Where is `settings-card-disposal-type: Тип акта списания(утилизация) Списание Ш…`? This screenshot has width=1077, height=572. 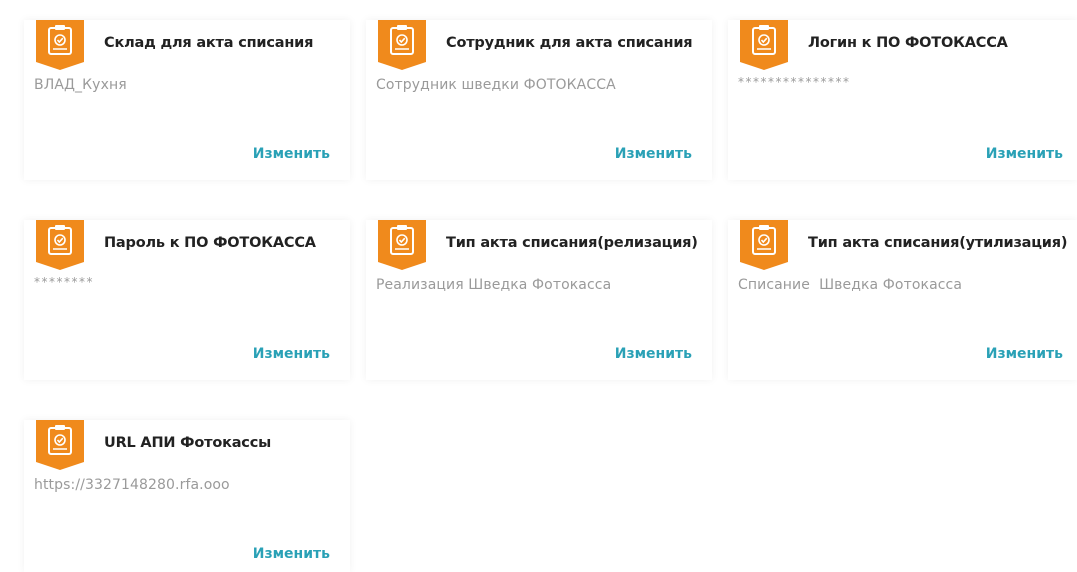
settings-card-disposal-type: Тип акта списания(утилизация) Списание Ш… is located at coordinates (902, 300).